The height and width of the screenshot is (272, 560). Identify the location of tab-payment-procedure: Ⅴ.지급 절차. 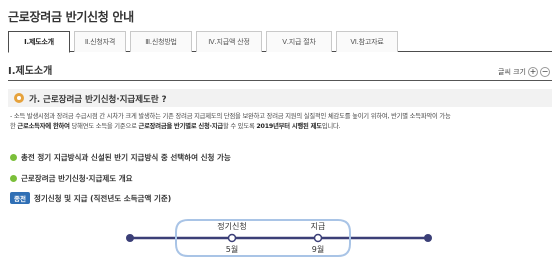
(299, 41).